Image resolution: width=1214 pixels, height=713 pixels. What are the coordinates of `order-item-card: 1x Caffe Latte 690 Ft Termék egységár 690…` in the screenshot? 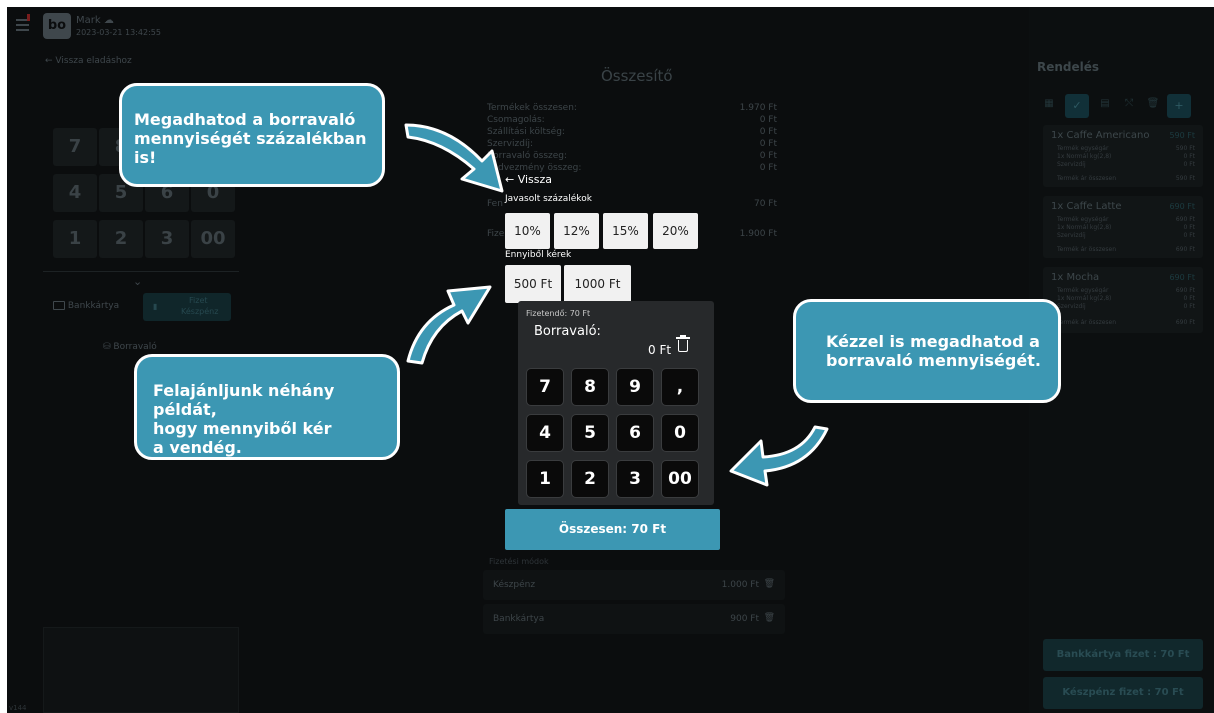 It's located at (1123, 227).